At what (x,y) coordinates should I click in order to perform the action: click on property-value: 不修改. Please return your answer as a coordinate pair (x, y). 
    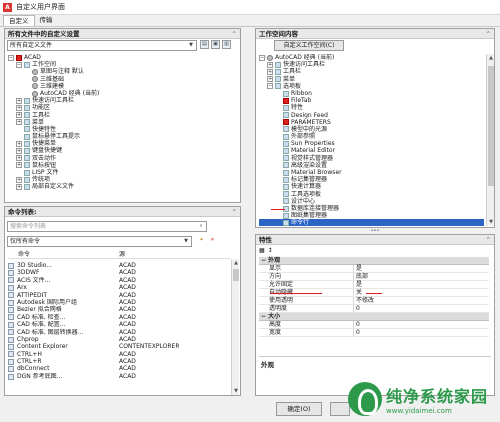
    Looking at the image, I should click on (421, 300).